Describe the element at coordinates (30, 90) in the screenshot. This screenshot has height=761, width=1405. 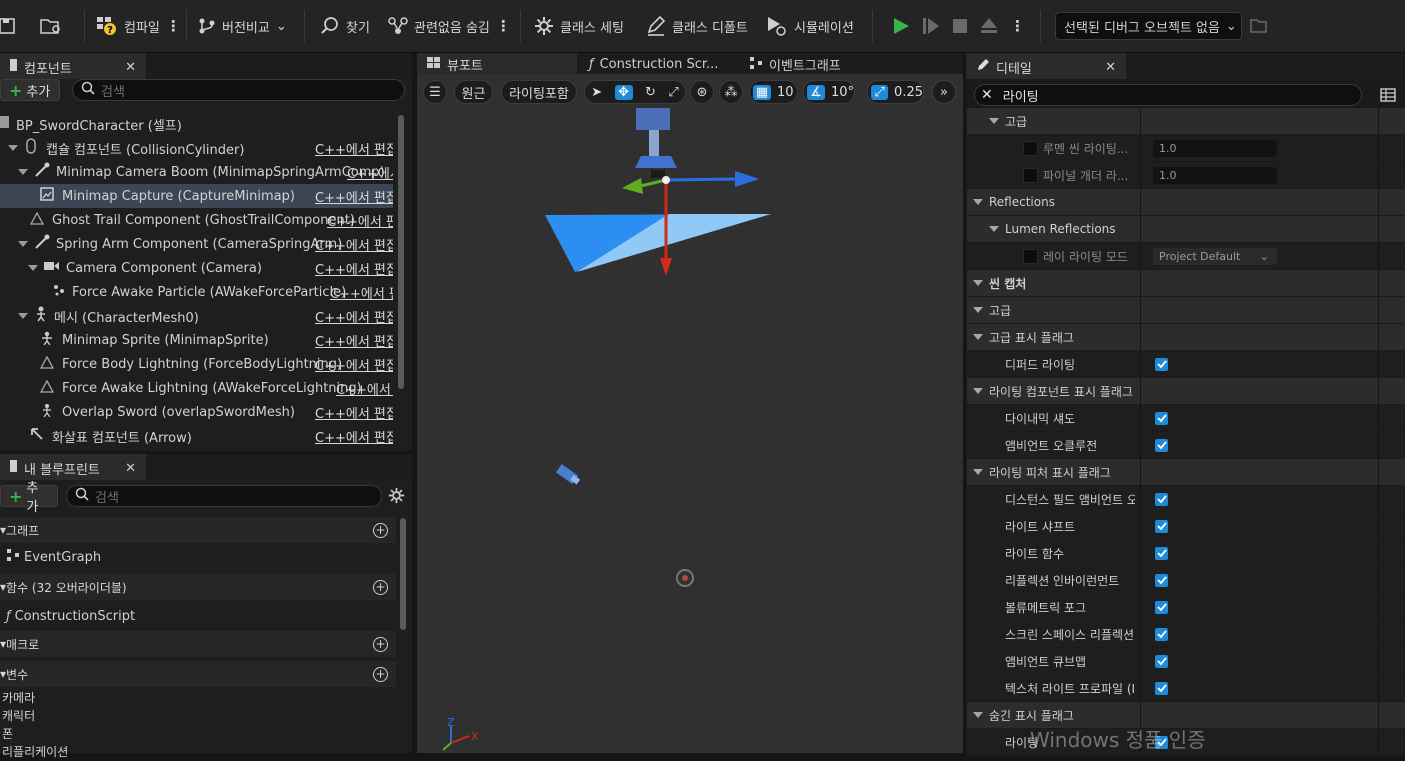
I see `add-component-button: + 추가` at that location.